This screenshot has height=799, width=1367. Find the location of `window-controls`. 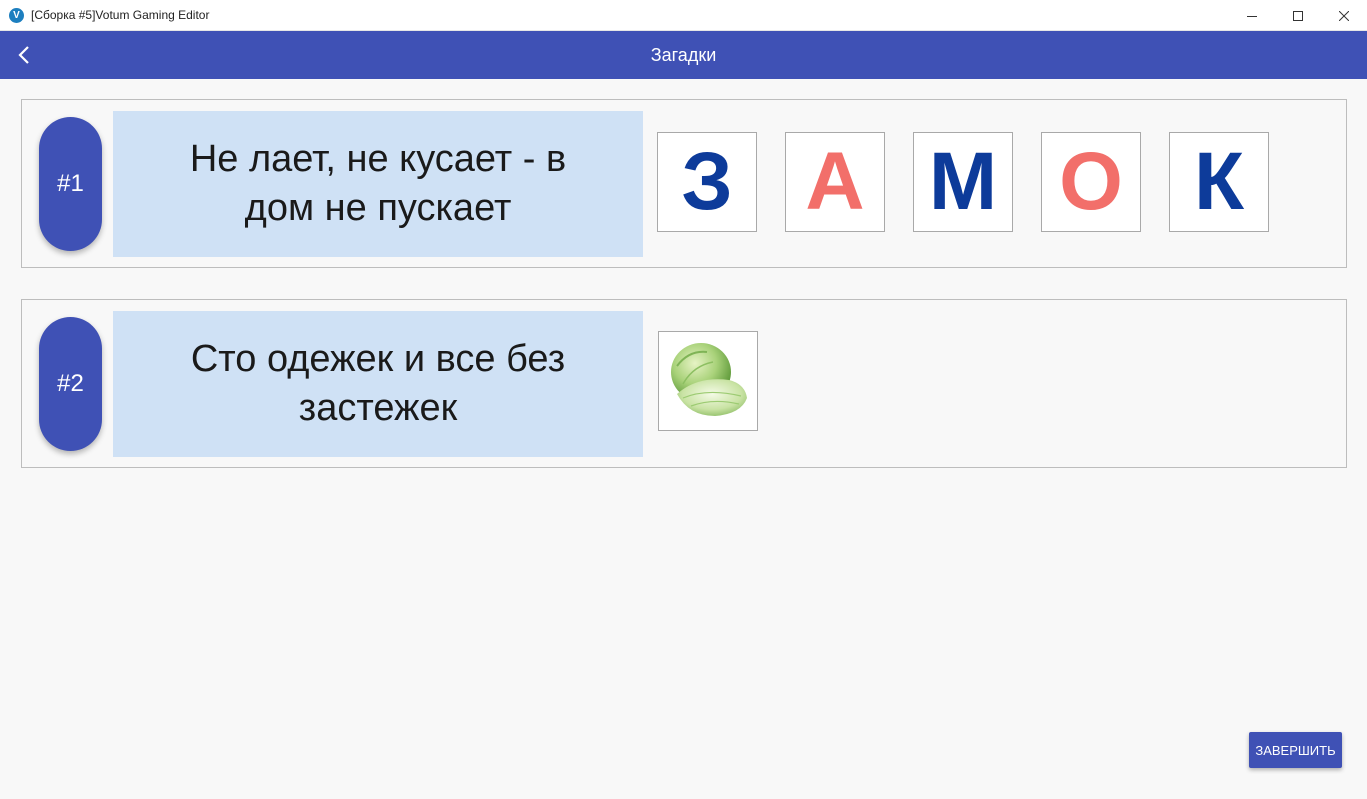

window-controls is located at coordinates (1298, 15).